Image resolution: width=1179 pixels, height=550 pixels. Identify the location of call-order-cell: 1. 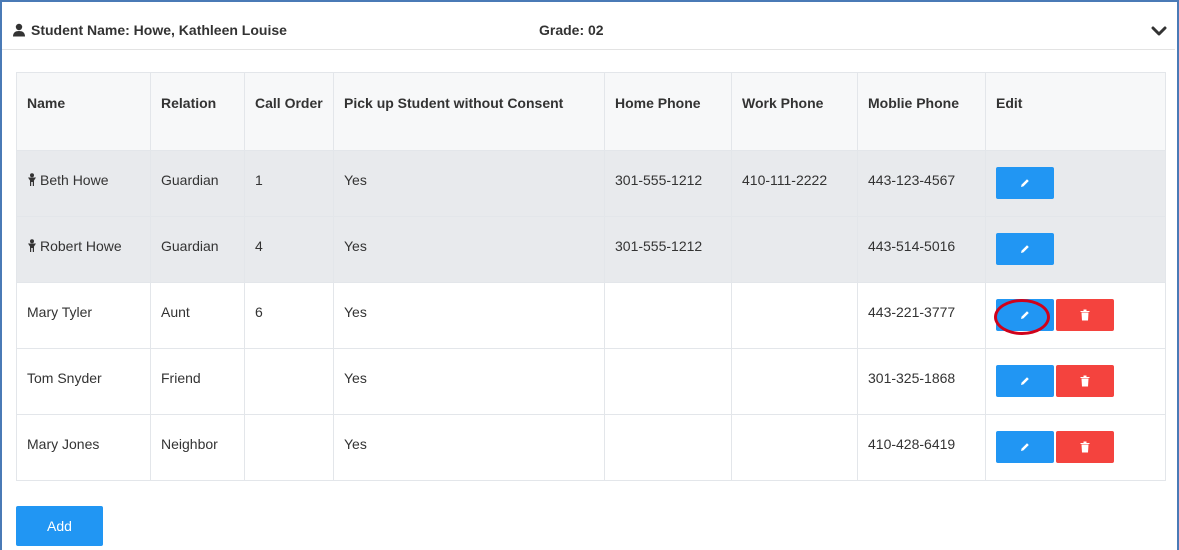
(289, 183).